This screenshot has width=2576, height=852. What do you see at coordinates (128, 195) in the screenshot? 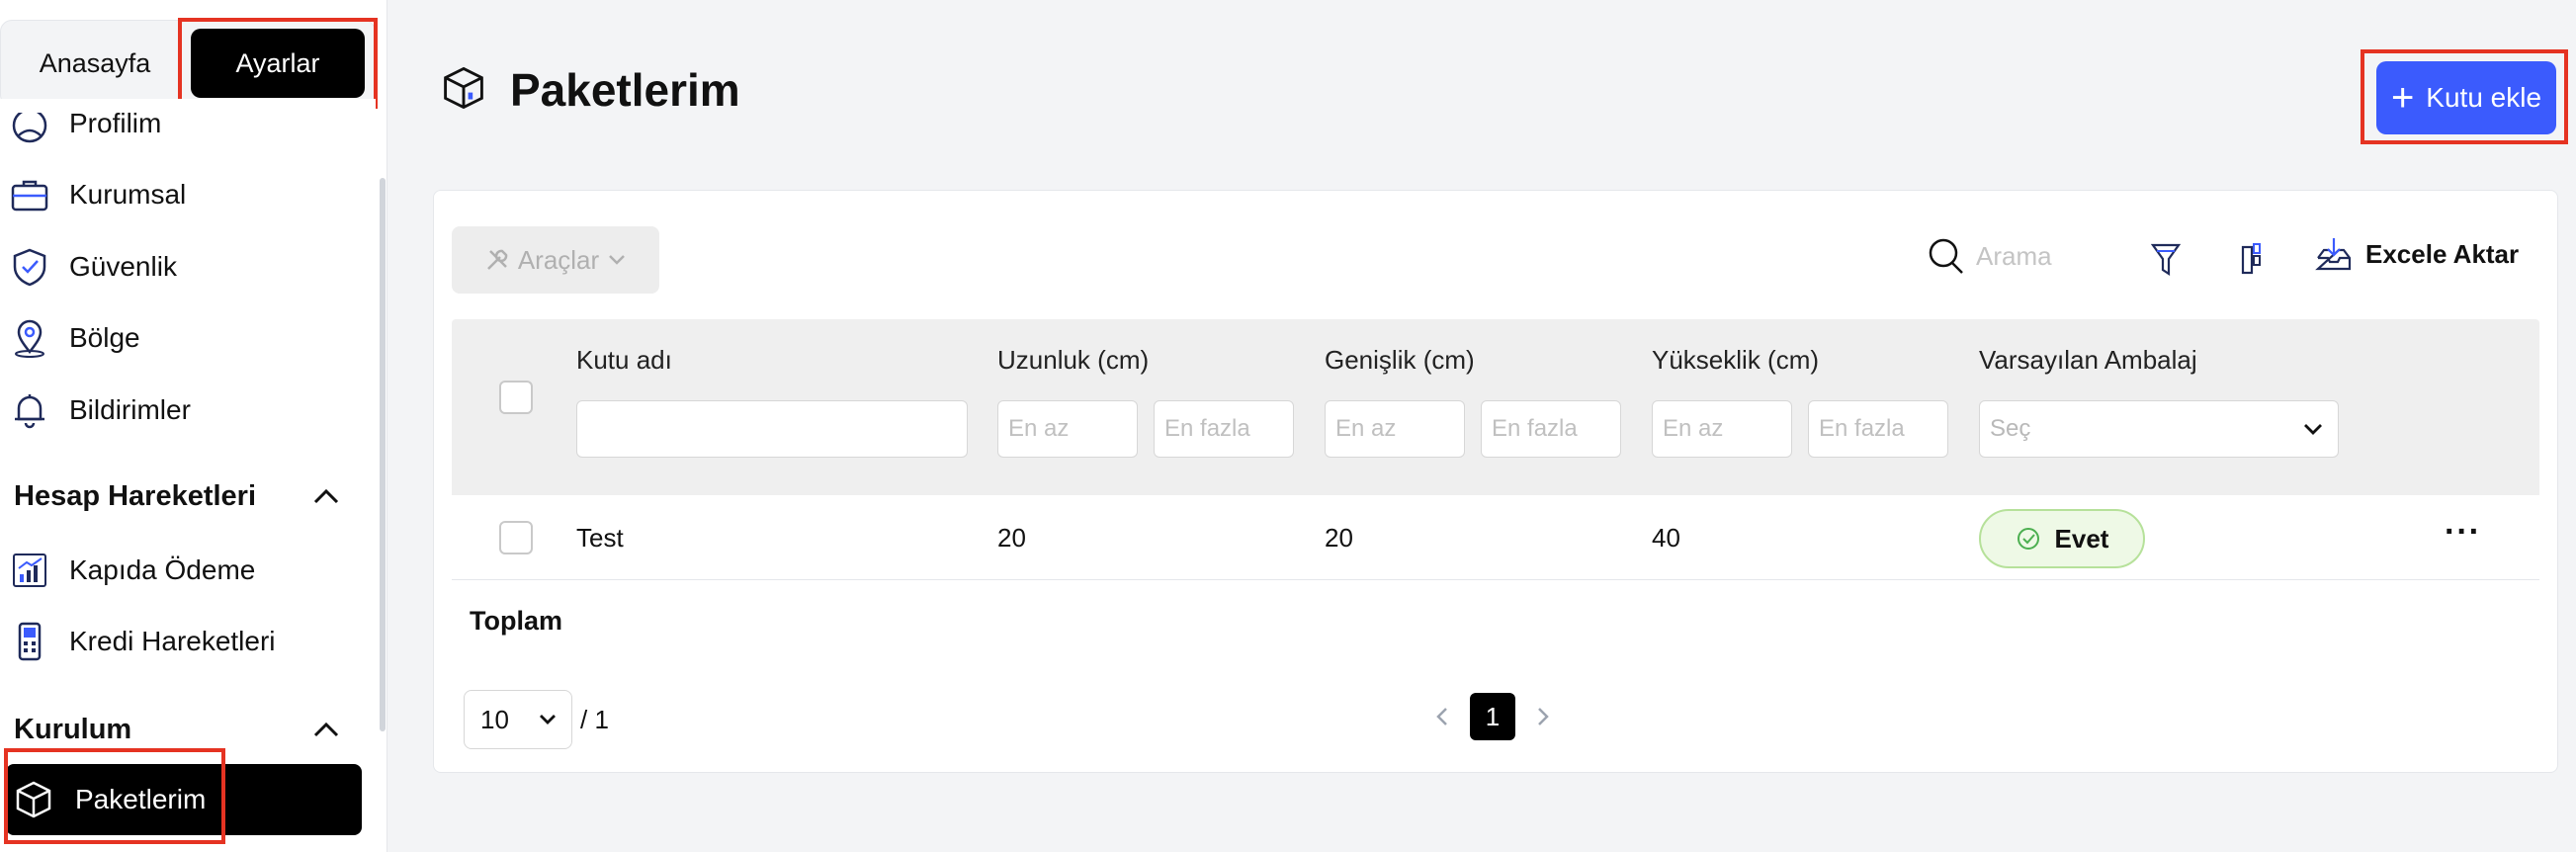
I see `sidebar-item-label: Kurumsal` at bounding box center [128, 195].